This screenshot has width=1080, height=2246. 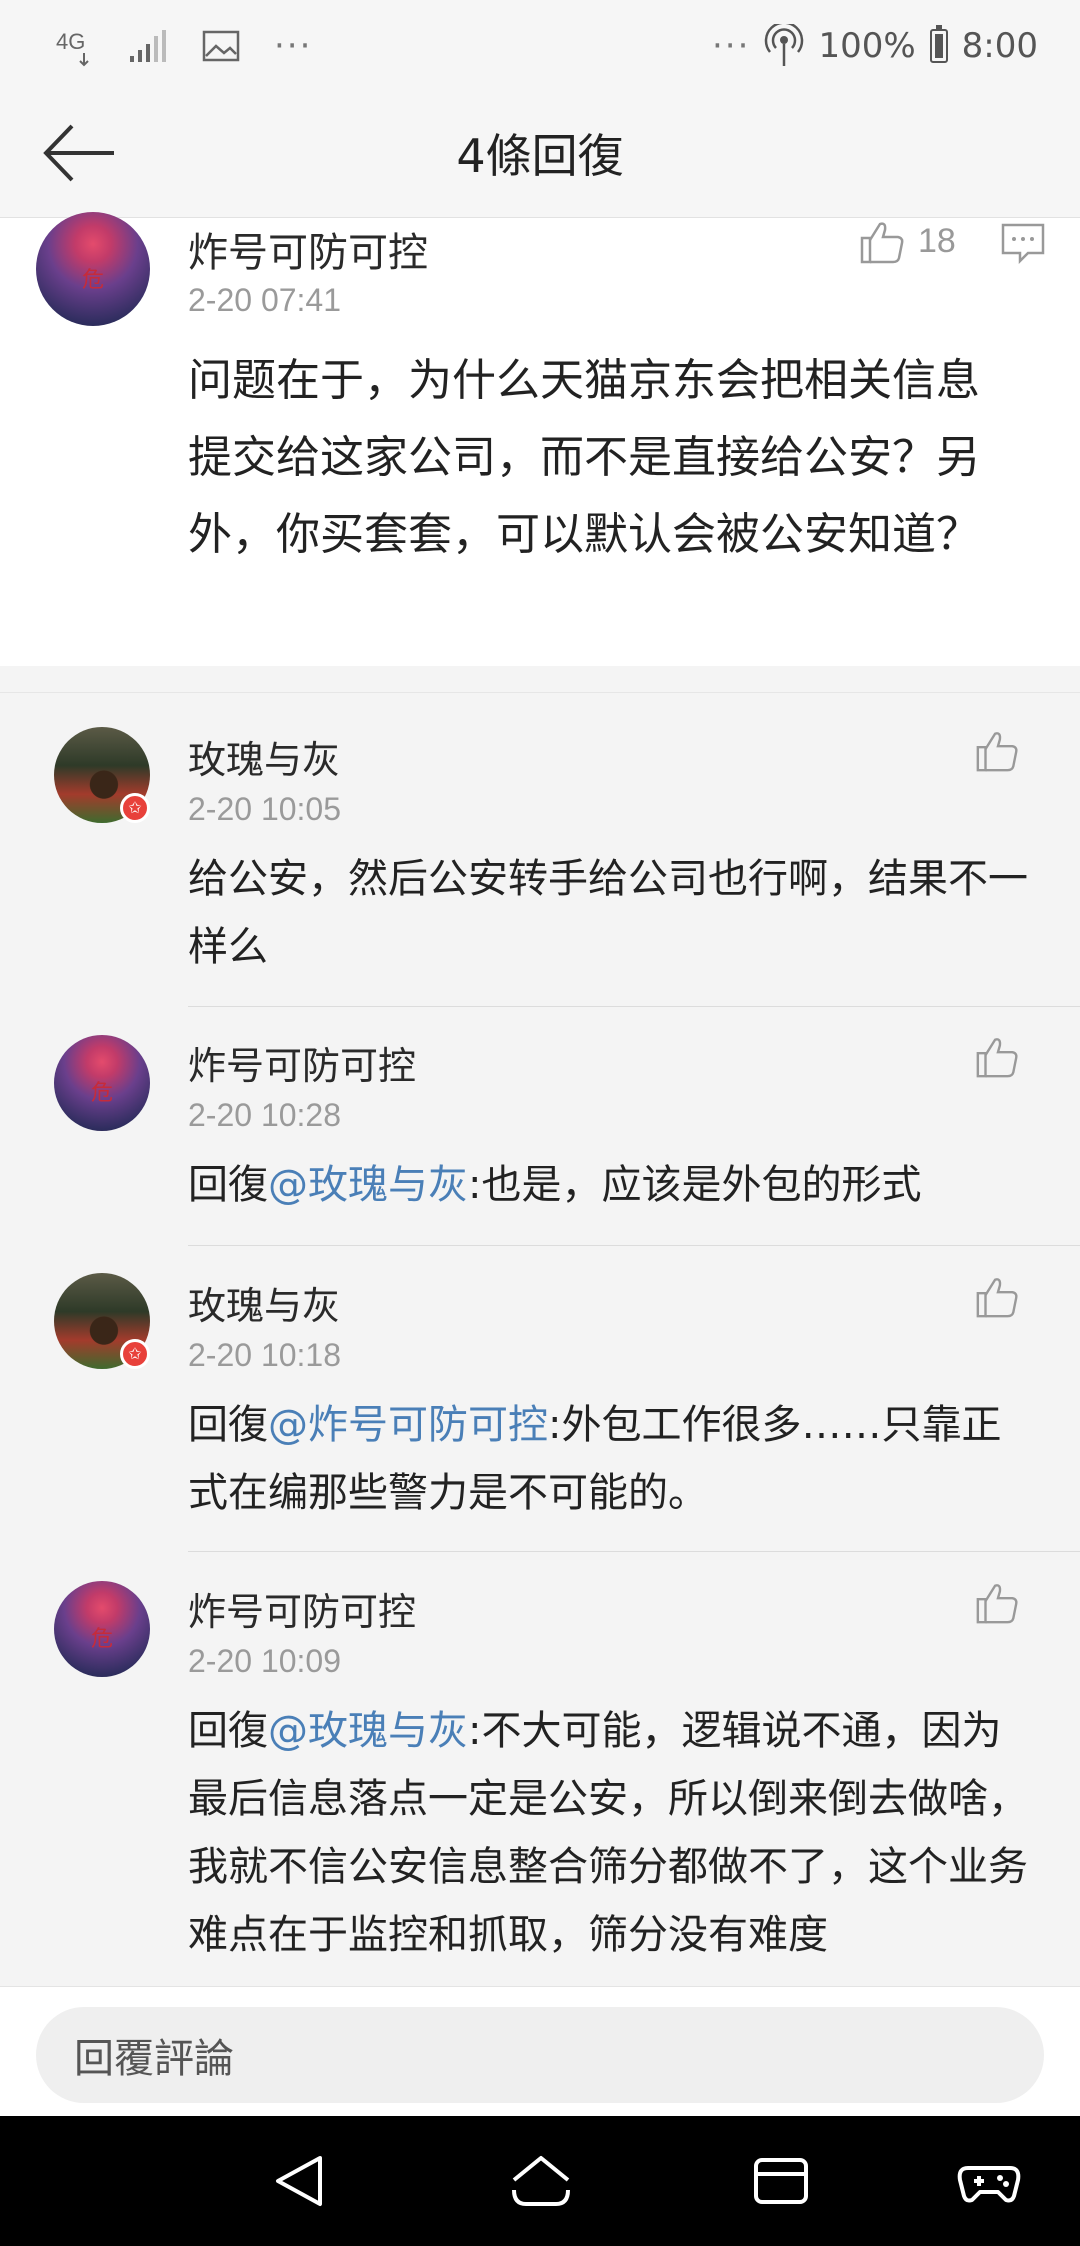 What do you see at coordinates (293, 46) in the screenshot?
I see `status-overflow: ···` at bounding box center [293, 46].